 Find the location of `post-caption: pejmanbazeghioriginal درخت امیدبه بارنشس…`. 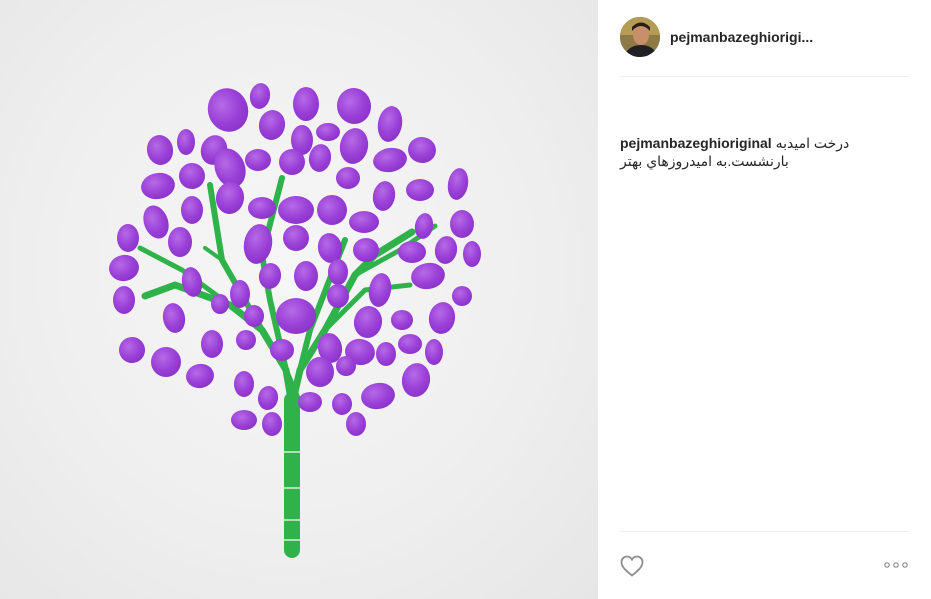

post-caption: pejmanbazeghioriginal درخت امیدبه بارنشس… is located at coordinates (764, 152).